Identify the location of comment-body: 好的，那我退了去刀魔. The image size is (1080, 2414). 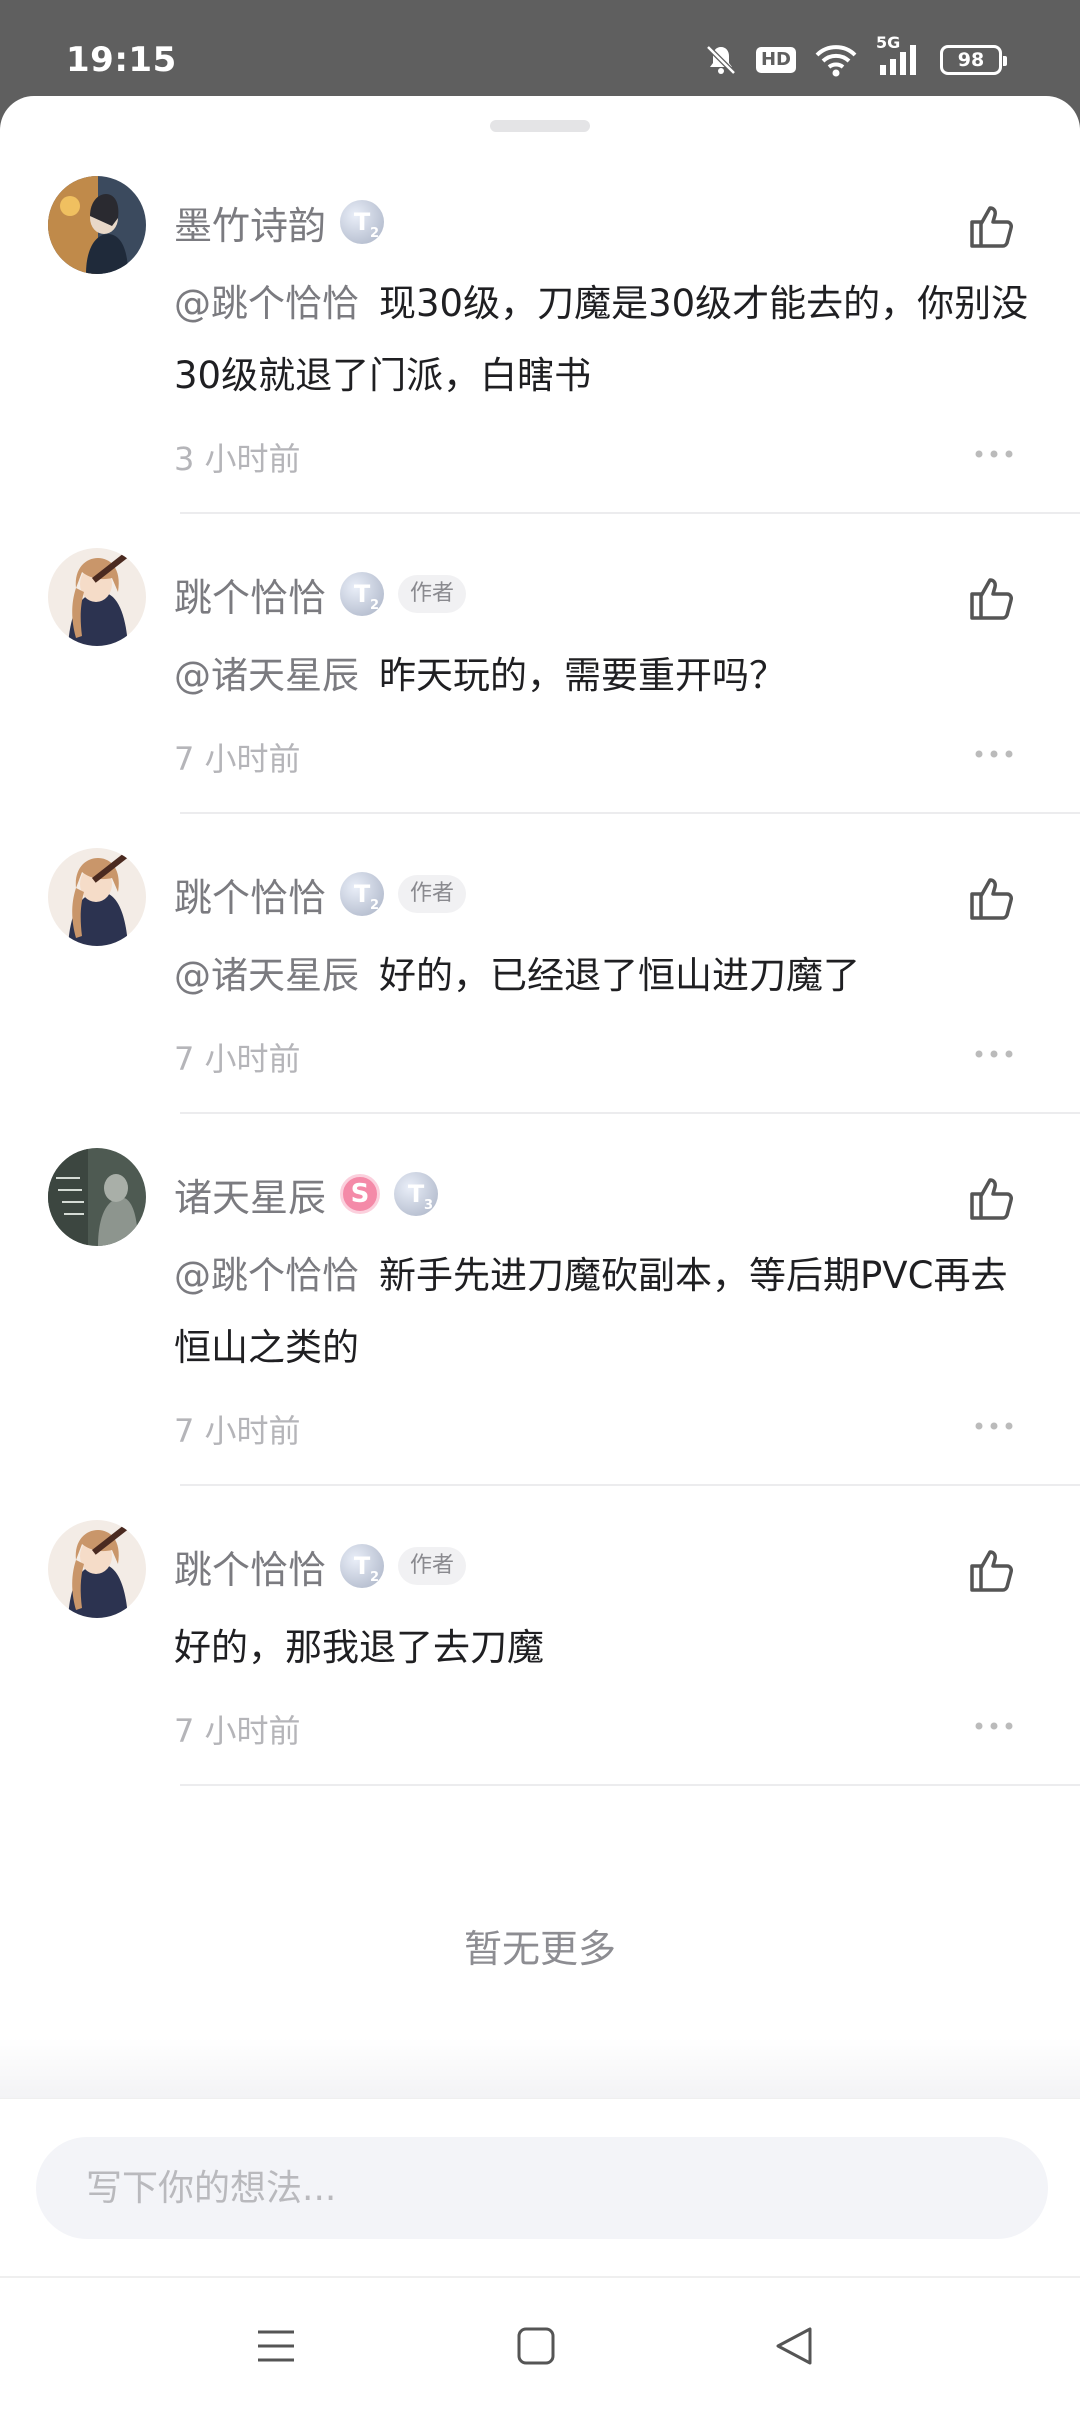
(359, 1647).